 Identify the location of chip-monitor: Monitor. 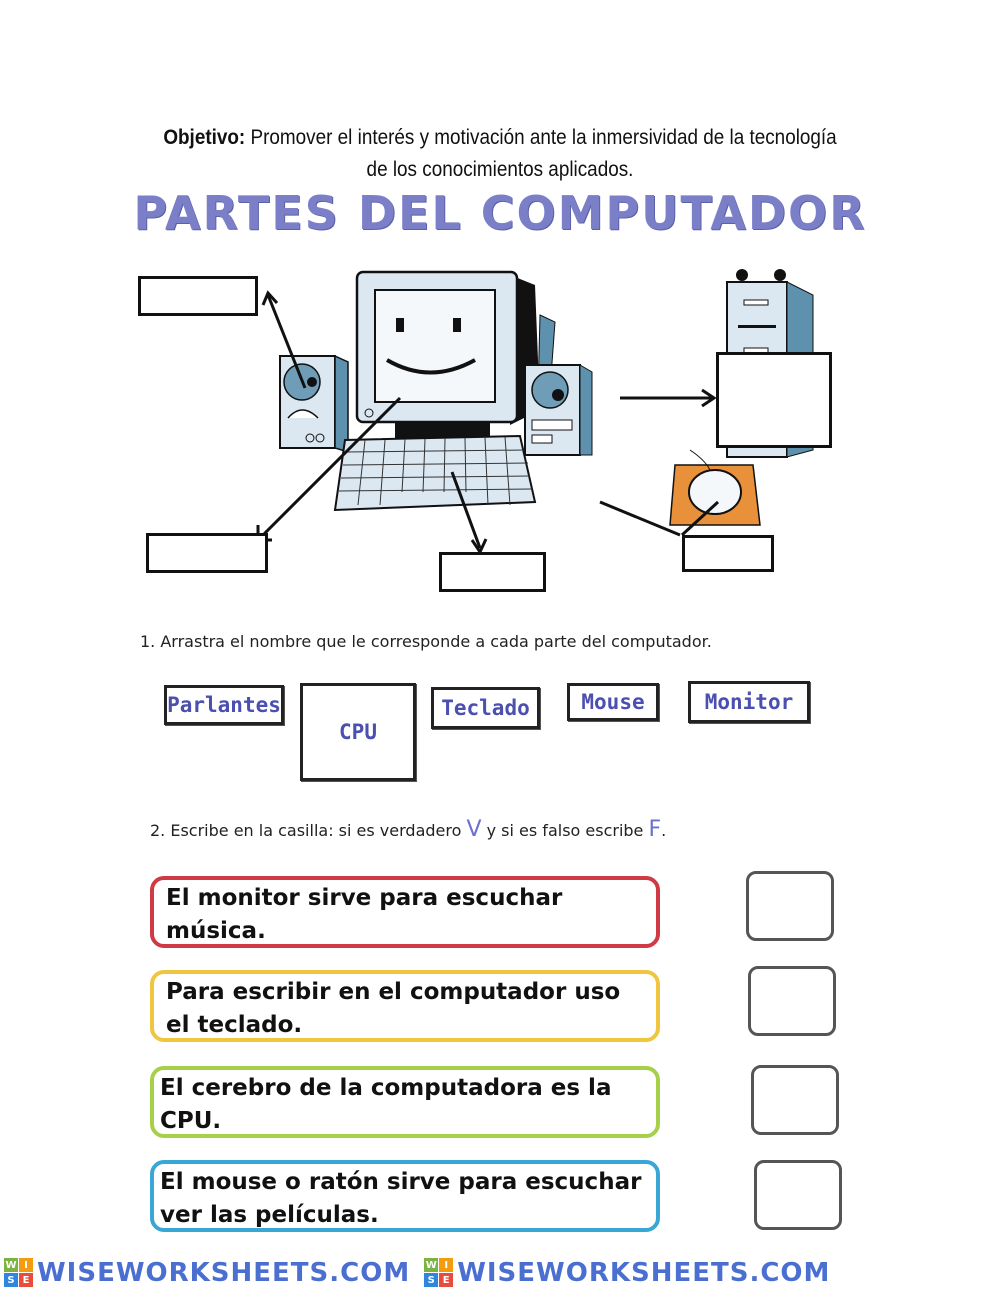
(749, 702).